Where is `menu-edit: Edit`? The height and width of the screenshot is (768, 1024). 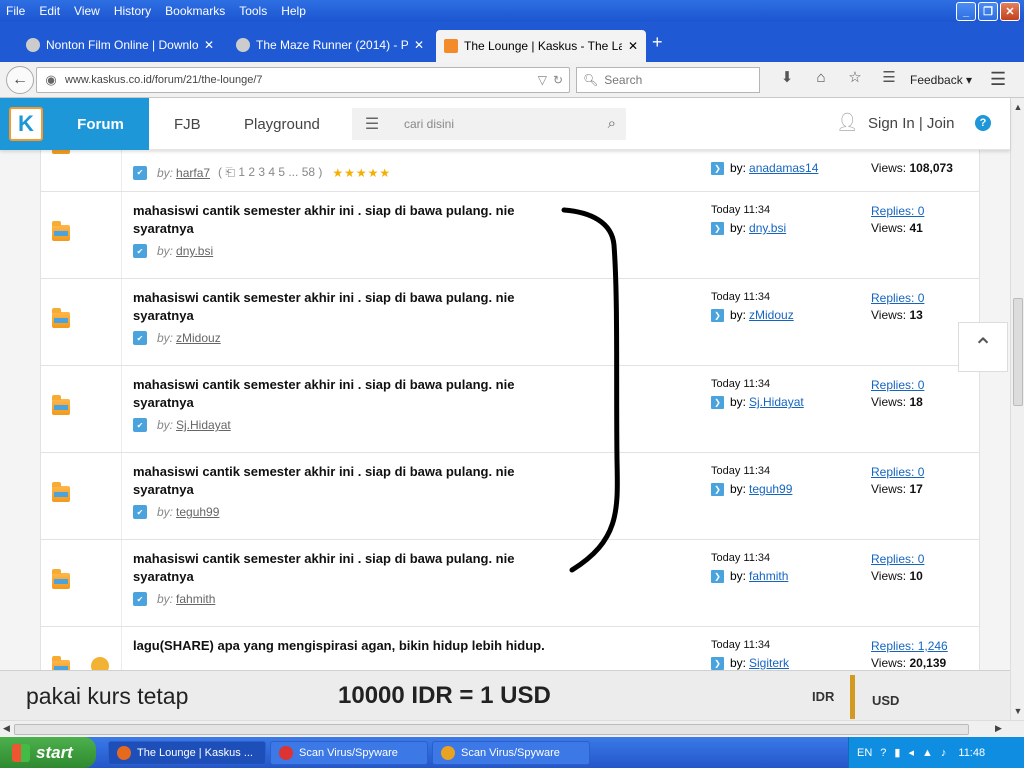 menu-edit: Edit is located at coordinates (49, 11).